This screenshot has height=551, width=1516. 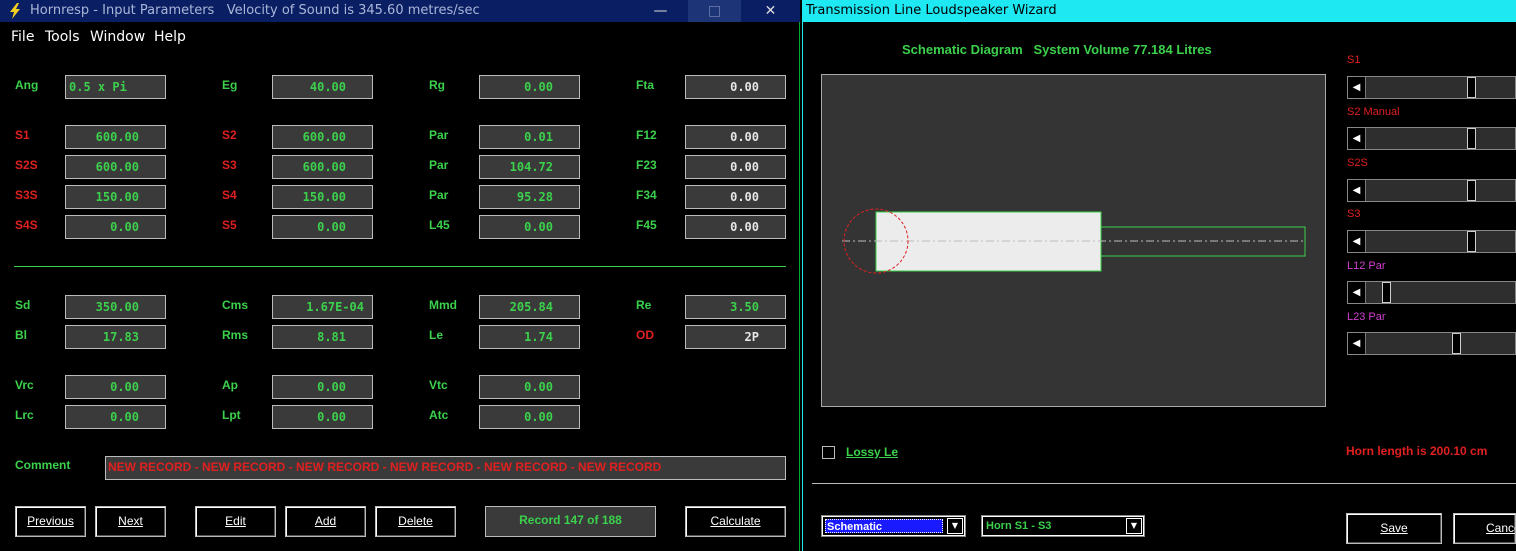 I want to click on maximize-icon: □, so click(x=714, y=11).